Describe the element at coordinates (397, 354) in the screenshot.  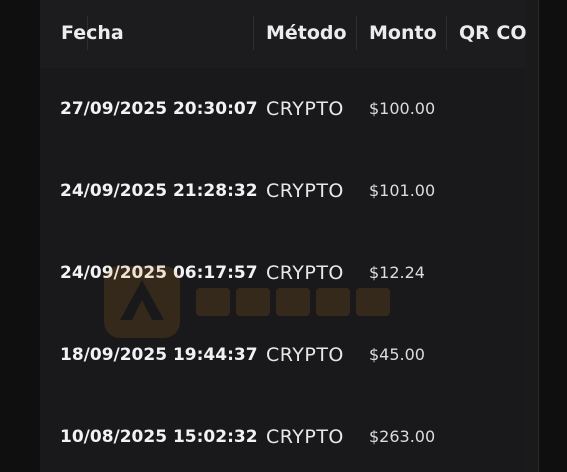
I see `cell-monto: $45.00` at that location.